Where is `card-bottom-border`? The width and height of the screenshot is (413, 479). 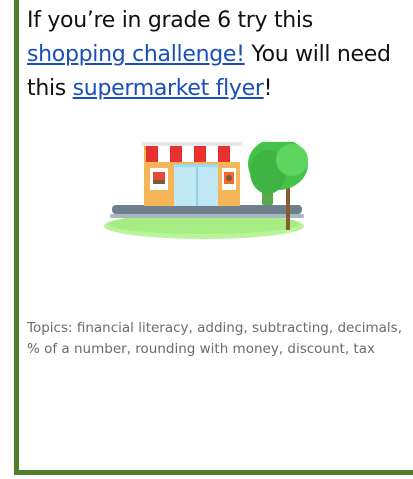 card-bottom-border is located at coordinates (213, 472).